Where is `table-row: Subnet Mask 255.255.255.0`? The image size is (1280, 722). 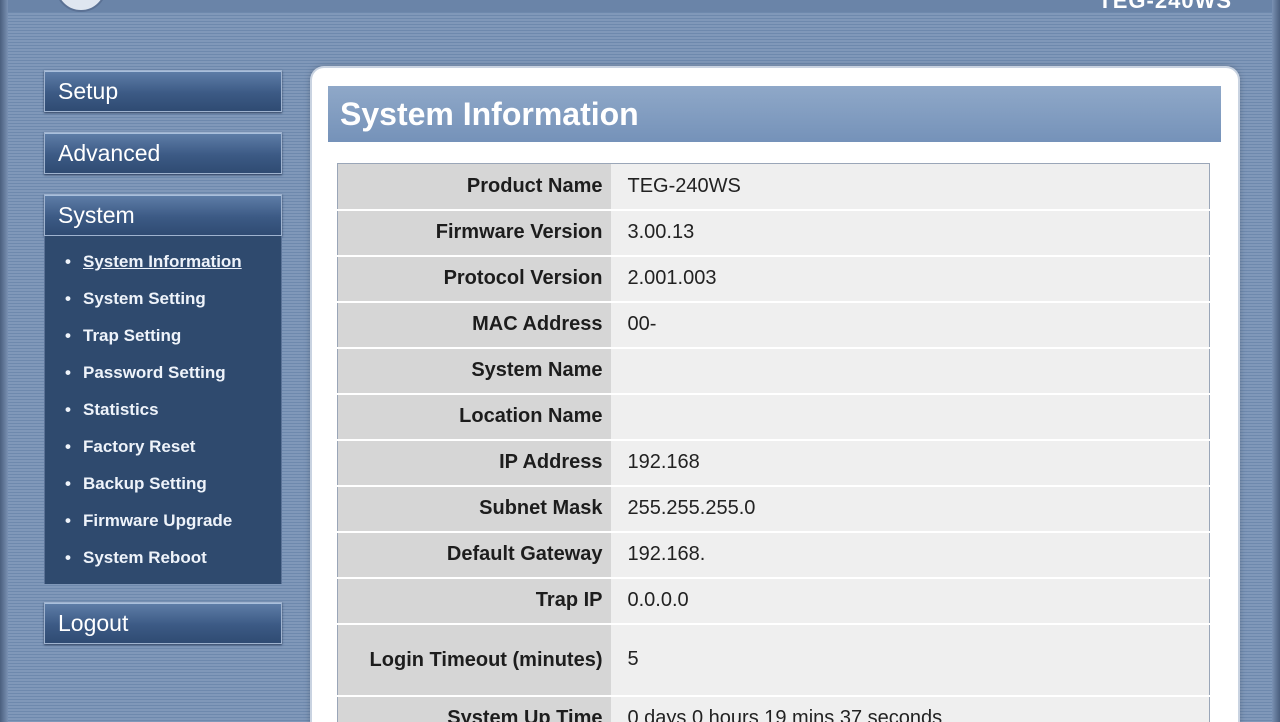
table-row: Subnet Mask 255.255.255.0 is located at coordinates (773, 509).